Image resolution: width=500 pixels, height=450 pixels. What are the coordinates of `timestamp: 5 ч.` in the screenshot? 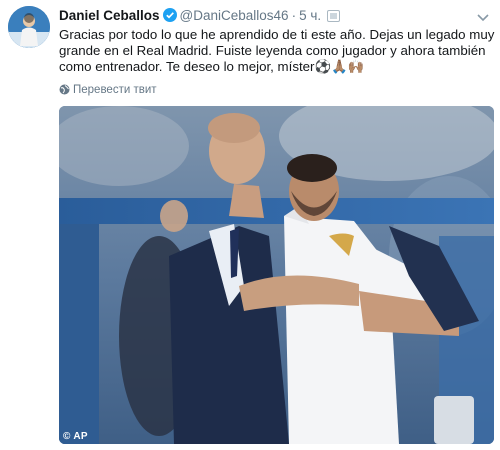 It's located at (310, 15).